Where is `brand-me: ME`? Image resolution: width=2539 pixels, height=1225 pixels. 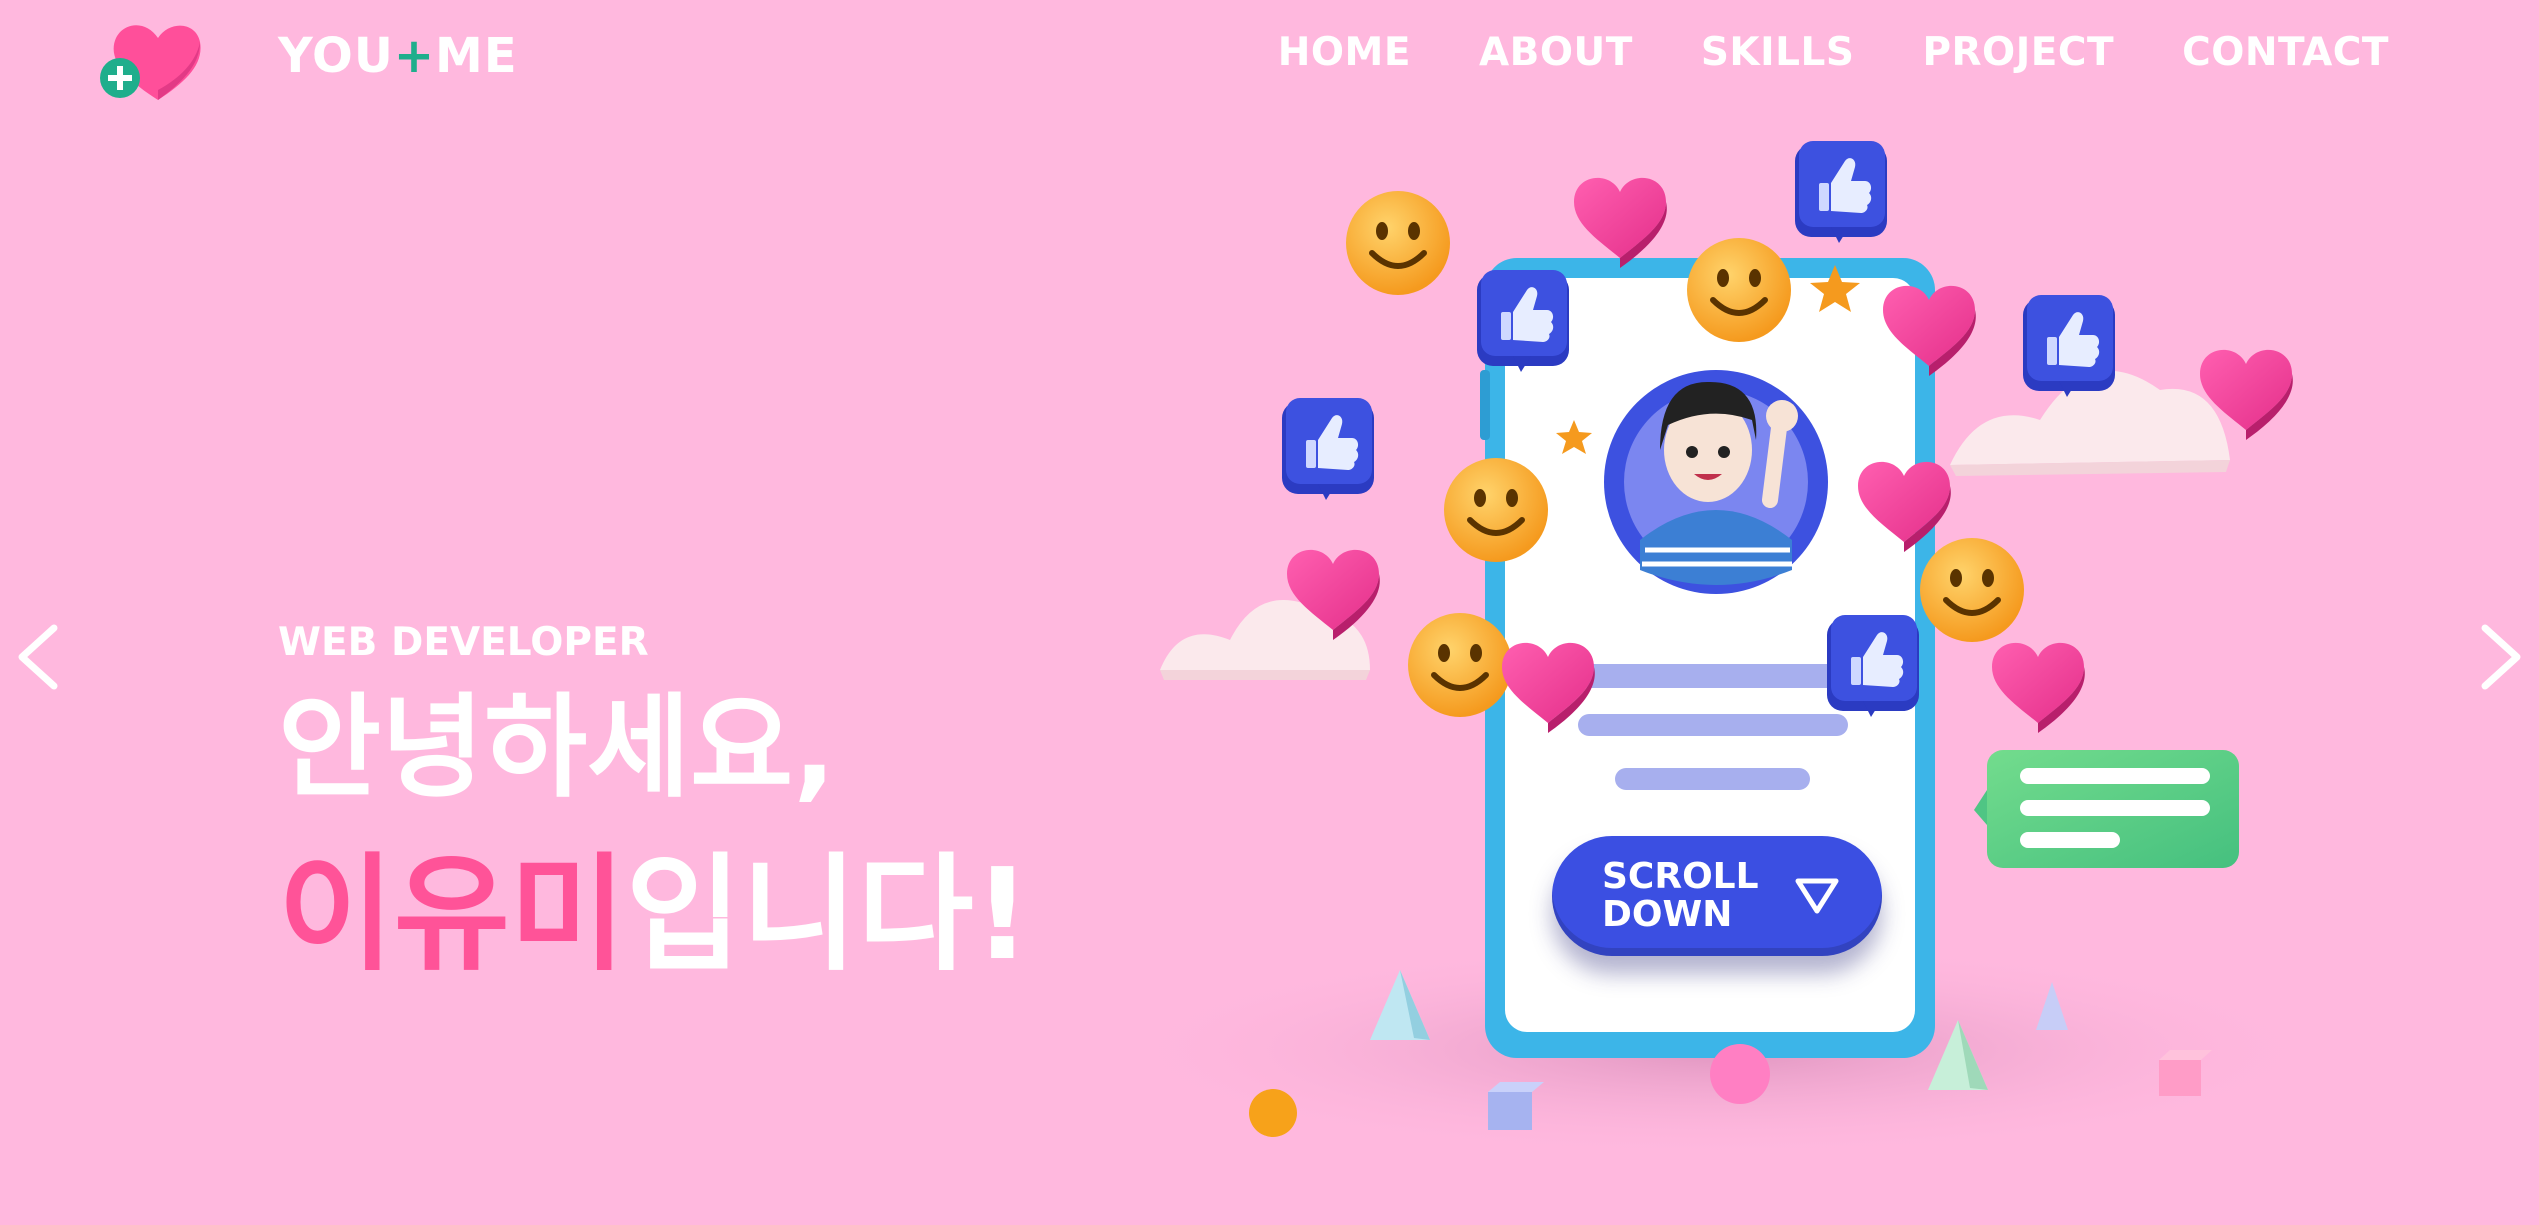
brand-me: ME is located at coordinates (476, 56).